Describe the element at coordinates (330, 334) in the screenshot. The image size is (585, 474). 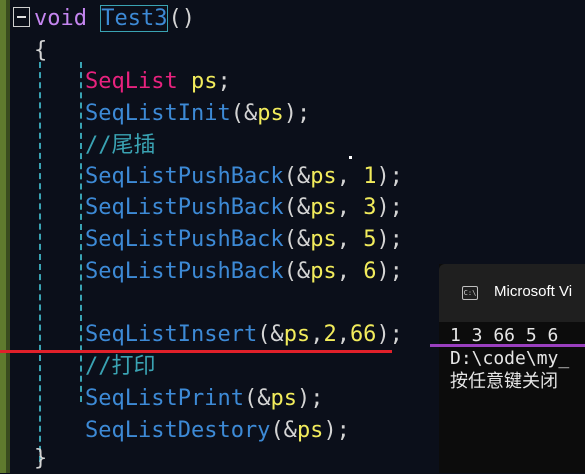
I see `code-token: 2` at that location.